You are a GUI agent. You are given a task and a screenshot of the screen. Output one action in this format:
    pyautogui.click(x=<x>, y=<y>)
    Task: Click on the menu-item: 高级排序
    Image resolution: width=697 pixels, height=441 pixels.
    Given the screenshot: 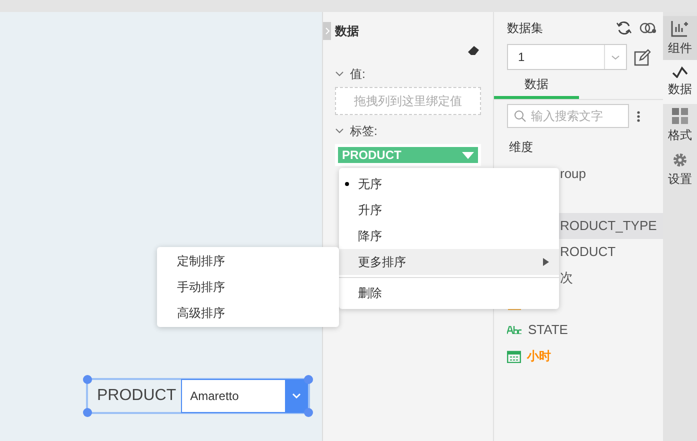 What is the action you would take?
    pyautogui.click(x=248, y=313)
    